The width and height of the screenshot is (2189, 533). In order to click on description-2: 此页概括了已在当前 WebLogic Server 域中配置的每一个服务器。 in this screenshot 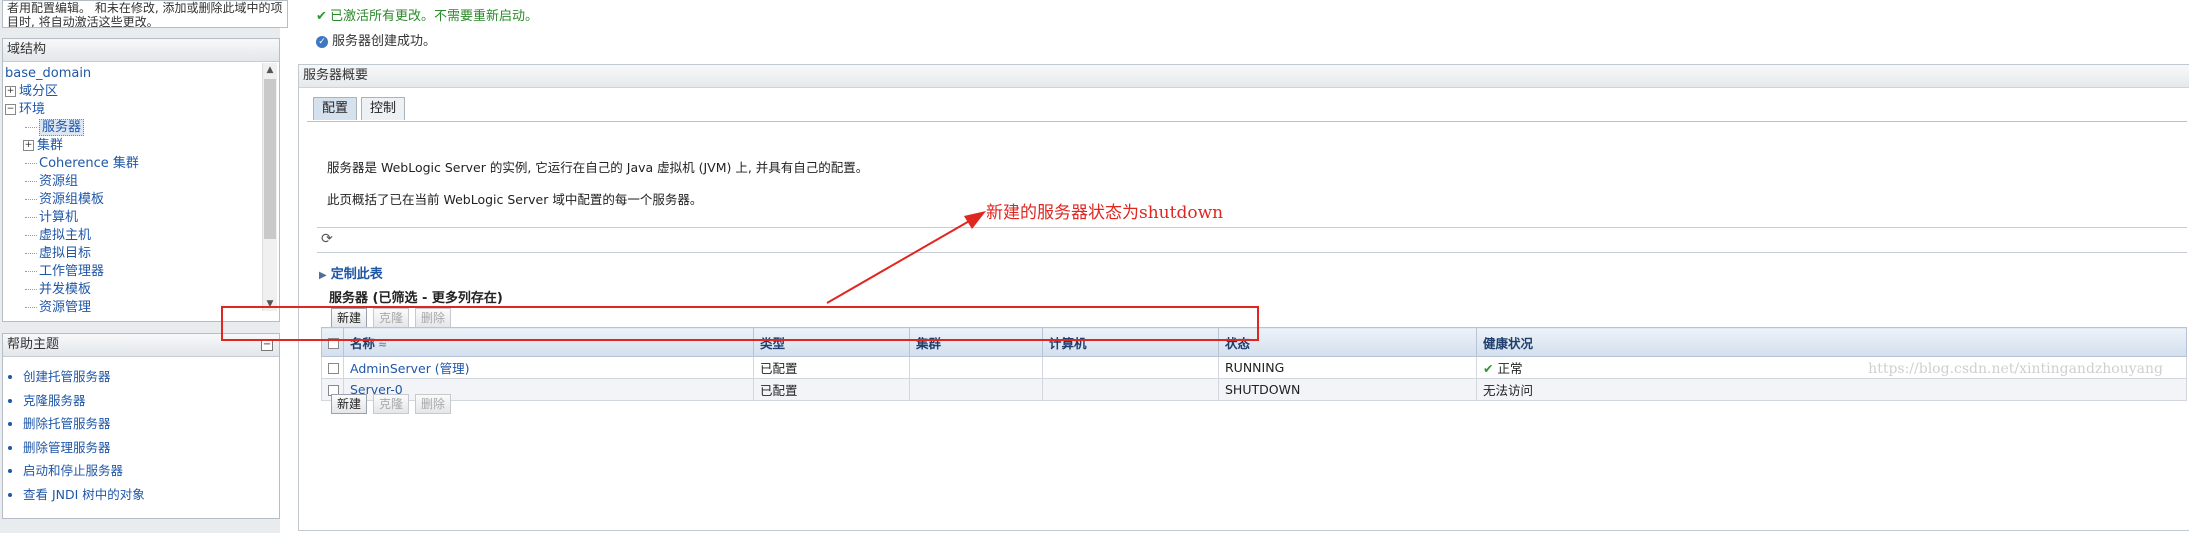, I will do `click(515, 199)`.